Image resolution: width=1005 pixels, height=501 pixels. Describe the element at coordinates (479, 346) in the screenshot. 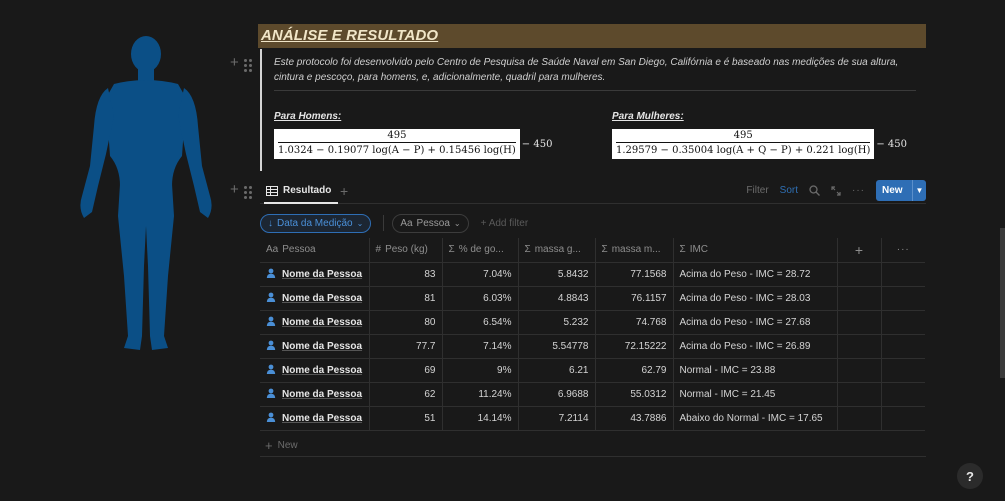

I see `cell-gordura: 7.14%` at that location.